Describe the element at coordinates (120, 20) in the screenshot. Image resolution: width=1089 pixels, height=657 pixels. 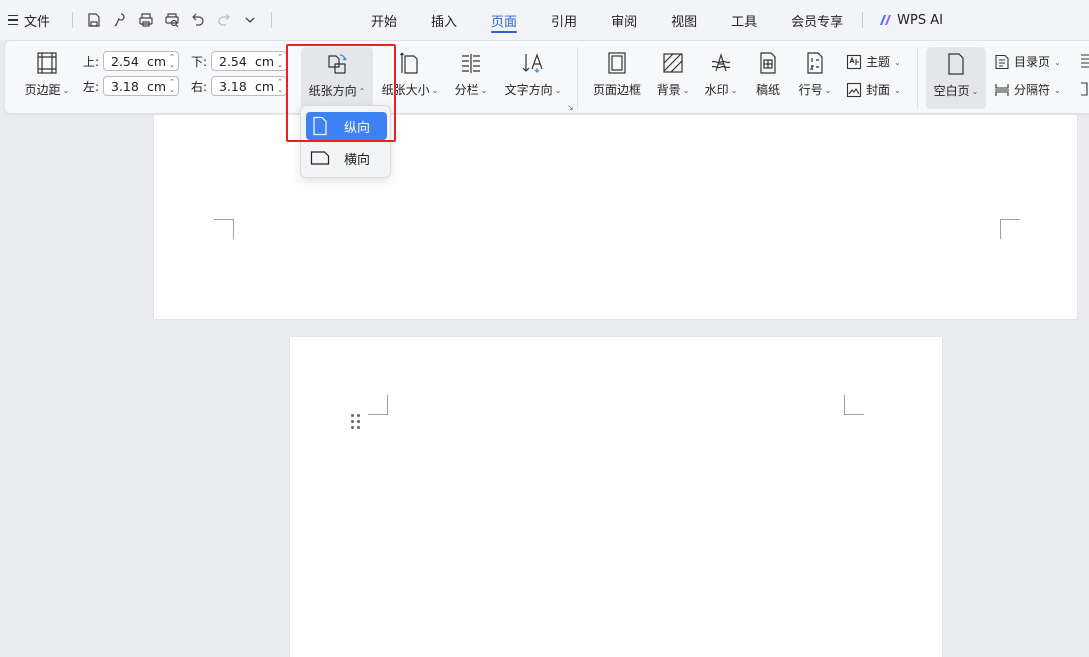
I see `format-painter-icon` at that location.